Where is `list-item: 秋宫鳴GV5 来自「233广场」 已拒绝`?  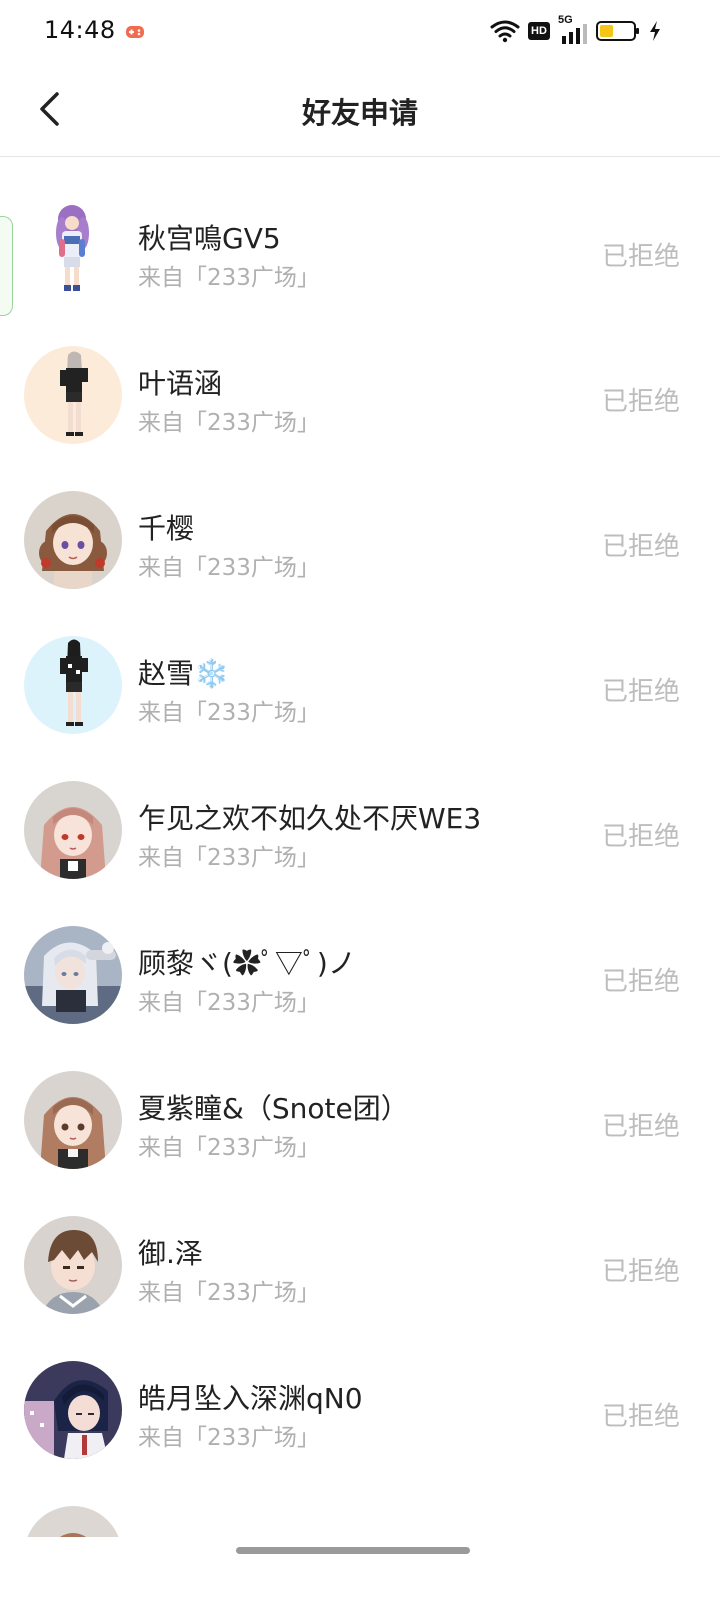 list-item: 秋宫鳴GV5 来自「233广场」 已拒绝 is located at coordinates (360, 229).